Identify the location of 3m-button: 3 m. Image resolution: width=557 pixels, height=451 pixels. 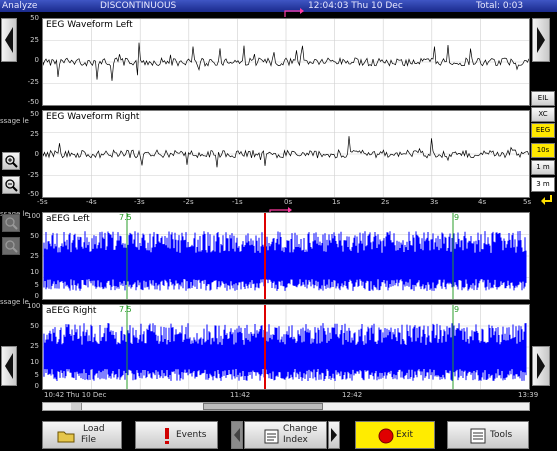
(543, 184).